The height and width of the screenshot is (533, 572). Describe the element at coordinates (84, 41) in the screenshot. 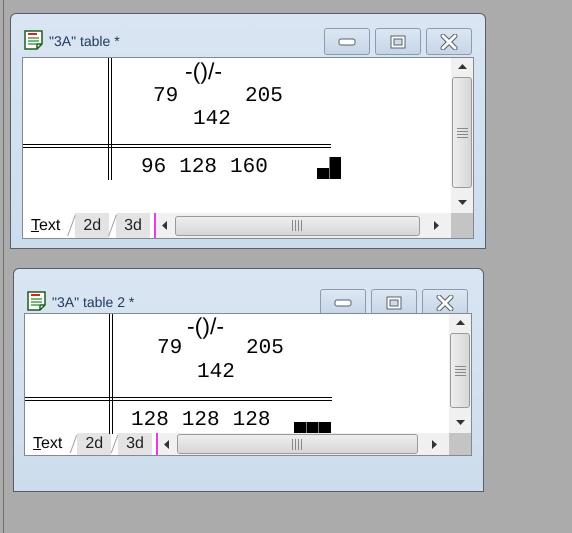

I see `window-title: "3A" table *` at that location.